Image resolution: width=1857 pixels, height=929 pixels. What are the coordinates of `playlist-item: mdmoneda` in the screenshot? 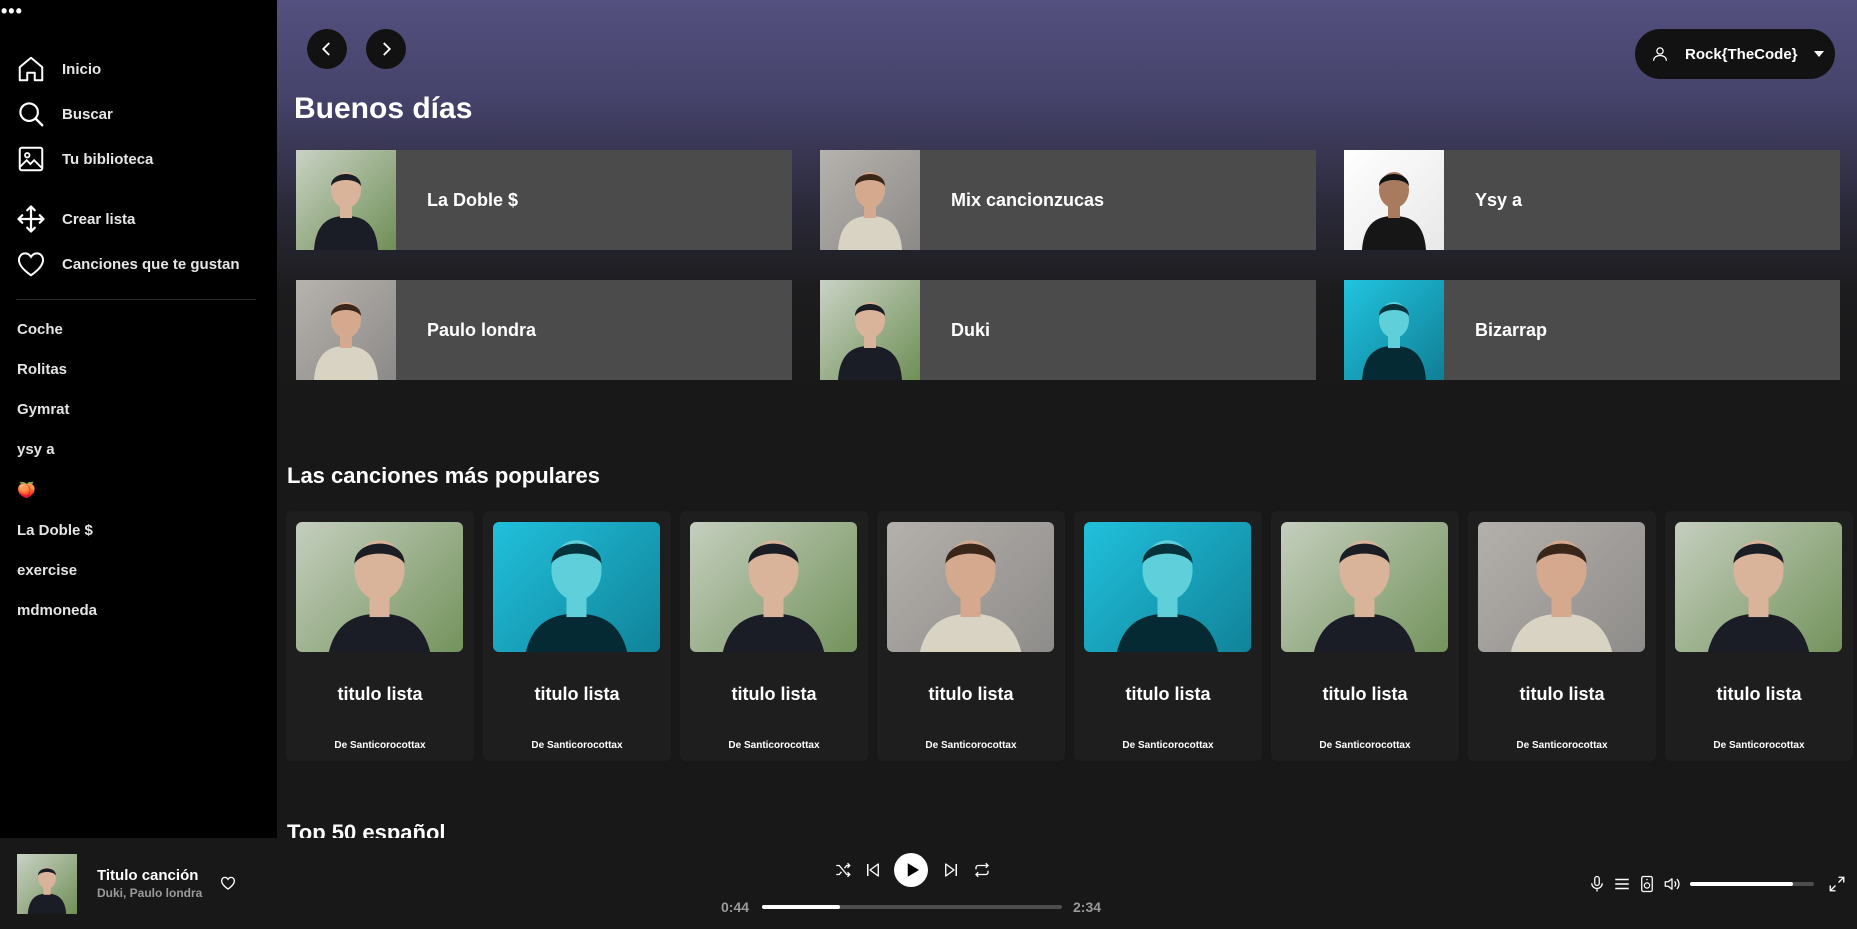 It's located at (57, 610).